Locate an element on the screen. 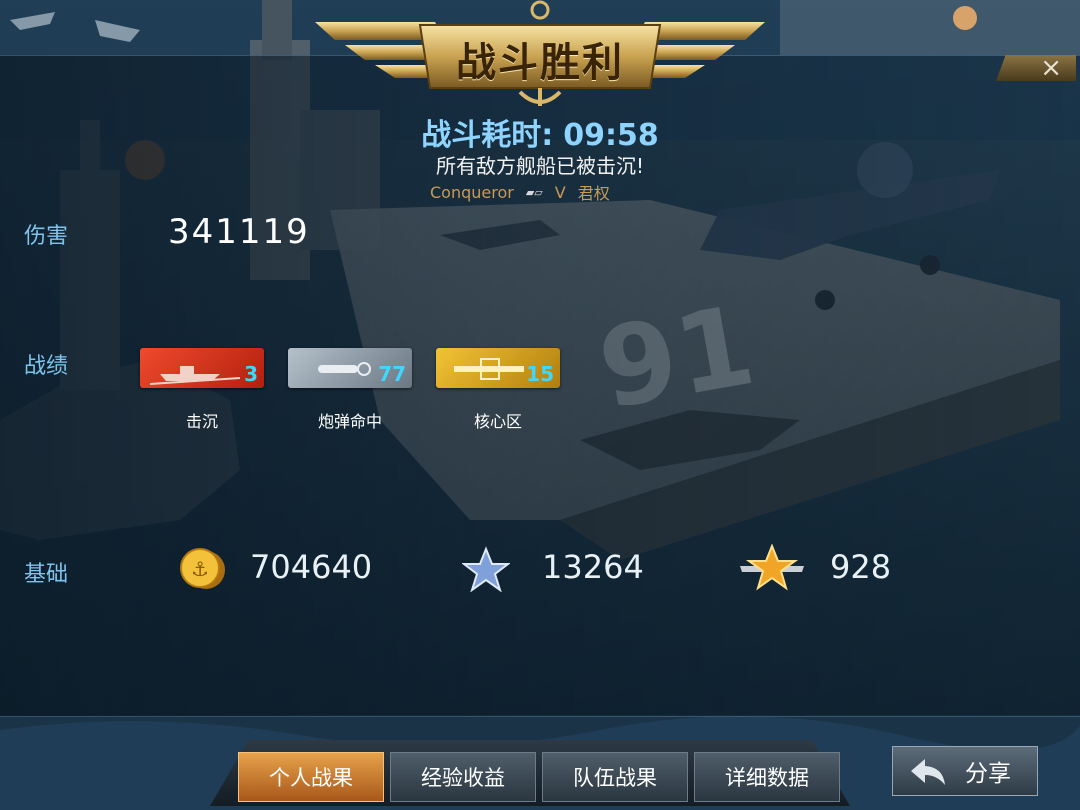  commander-xp-icon is located at coordinates (772, 567).